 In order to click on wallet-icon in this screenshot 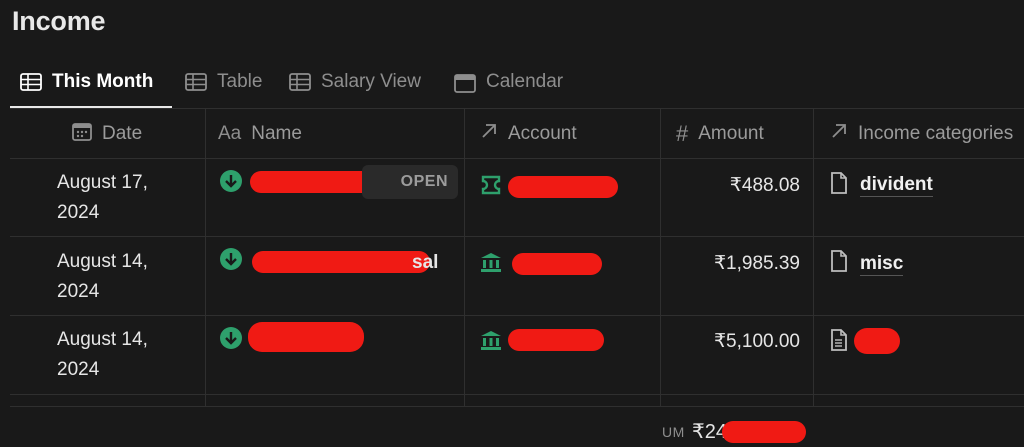, I will do `click(491, 185)`.